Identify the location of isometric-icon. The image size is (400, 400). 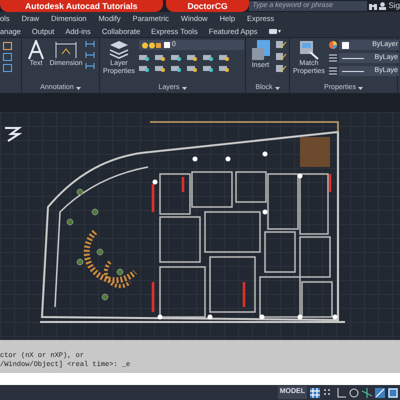
(367, 393).